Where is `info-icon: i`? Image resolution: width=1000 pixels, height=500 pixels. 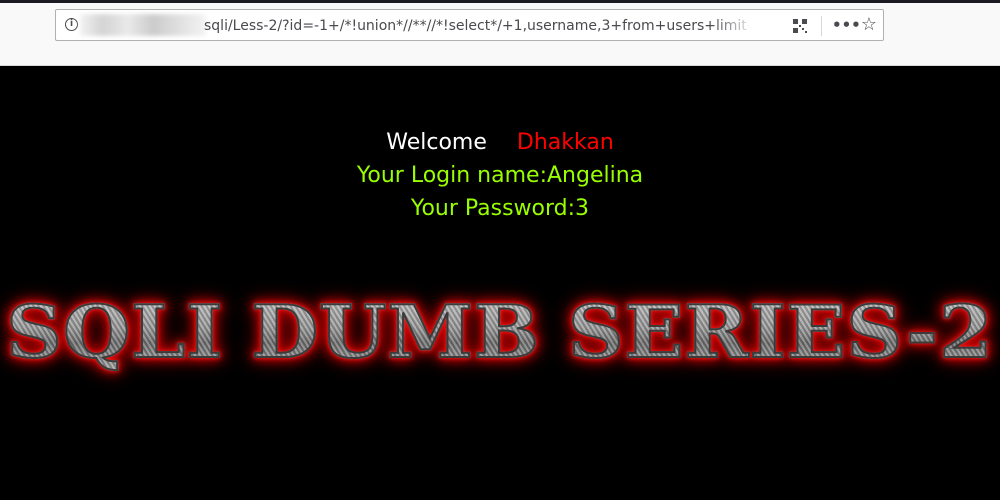
info-icon: i is located at coordinates (71, 24).